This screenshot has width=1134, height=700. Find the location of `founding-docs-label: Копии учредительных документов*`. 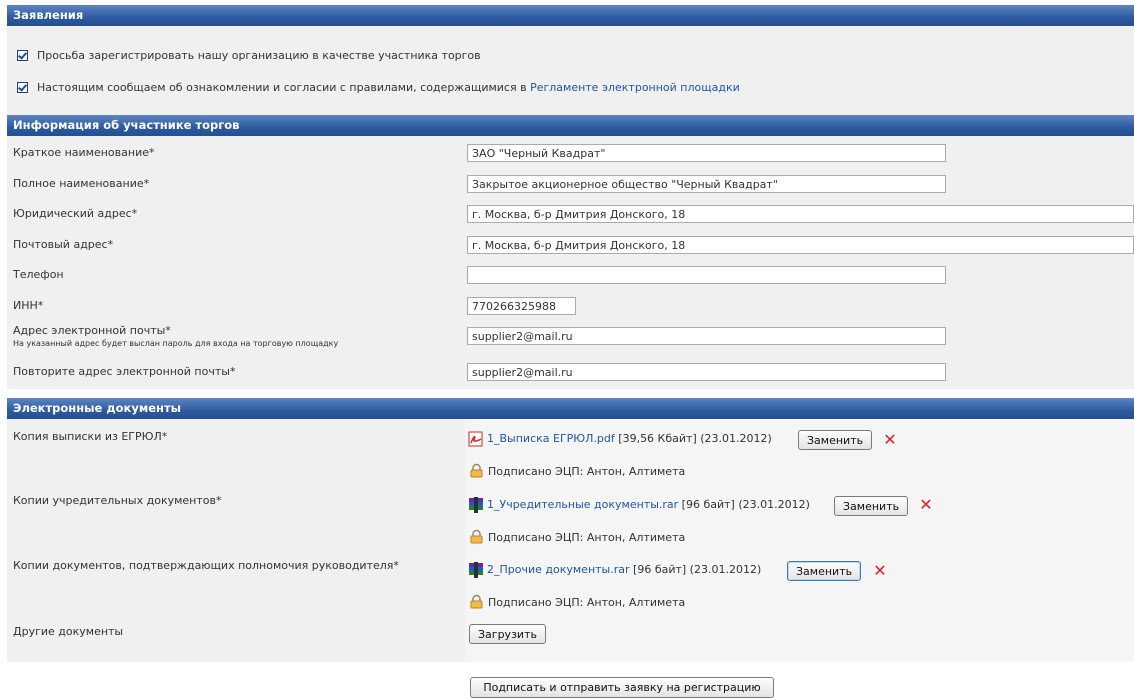

founding-docs-label: Копии учредительных документов* is located at coordinates (117, 500).